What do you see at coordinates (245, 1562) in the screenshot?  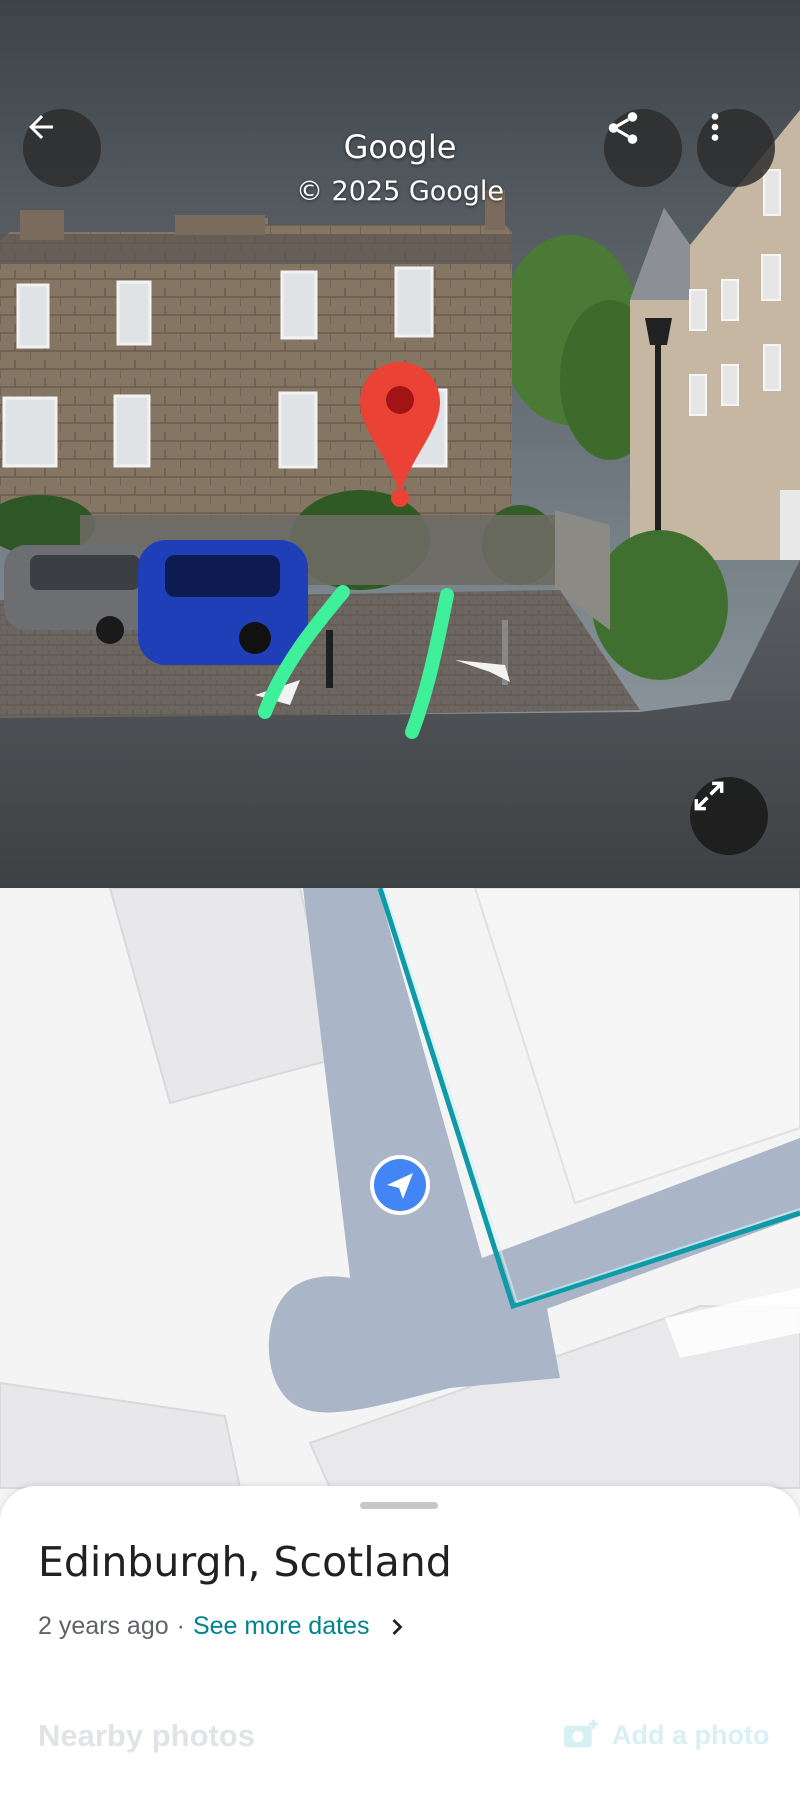 I see `place-title: Edinburgh, Scotland` at bounding box center [245, 1562].